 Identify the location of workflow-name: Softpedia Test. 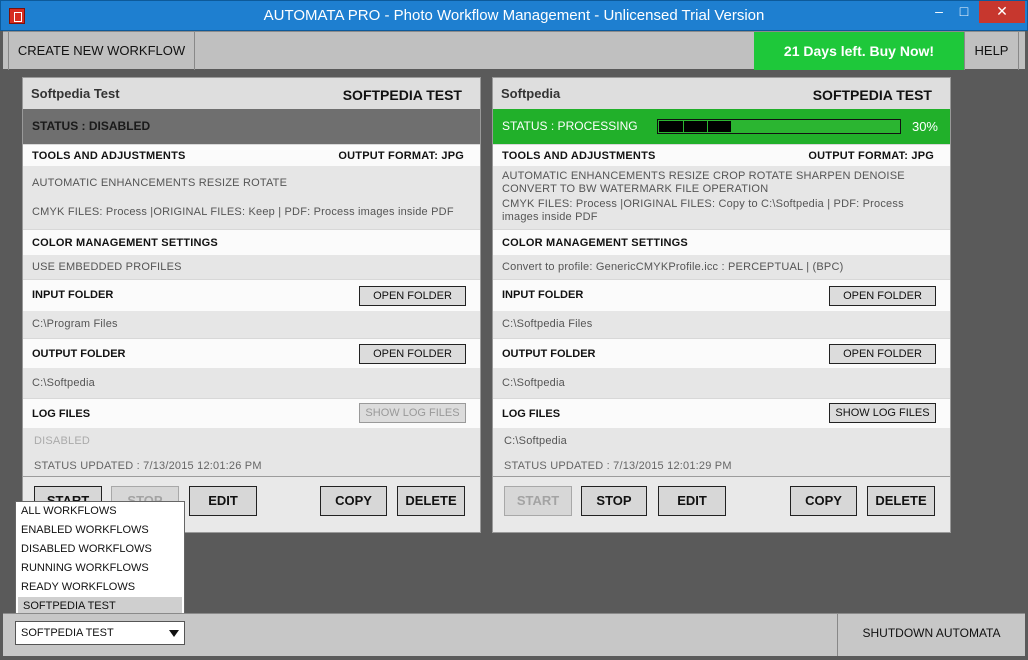
(75, 93).